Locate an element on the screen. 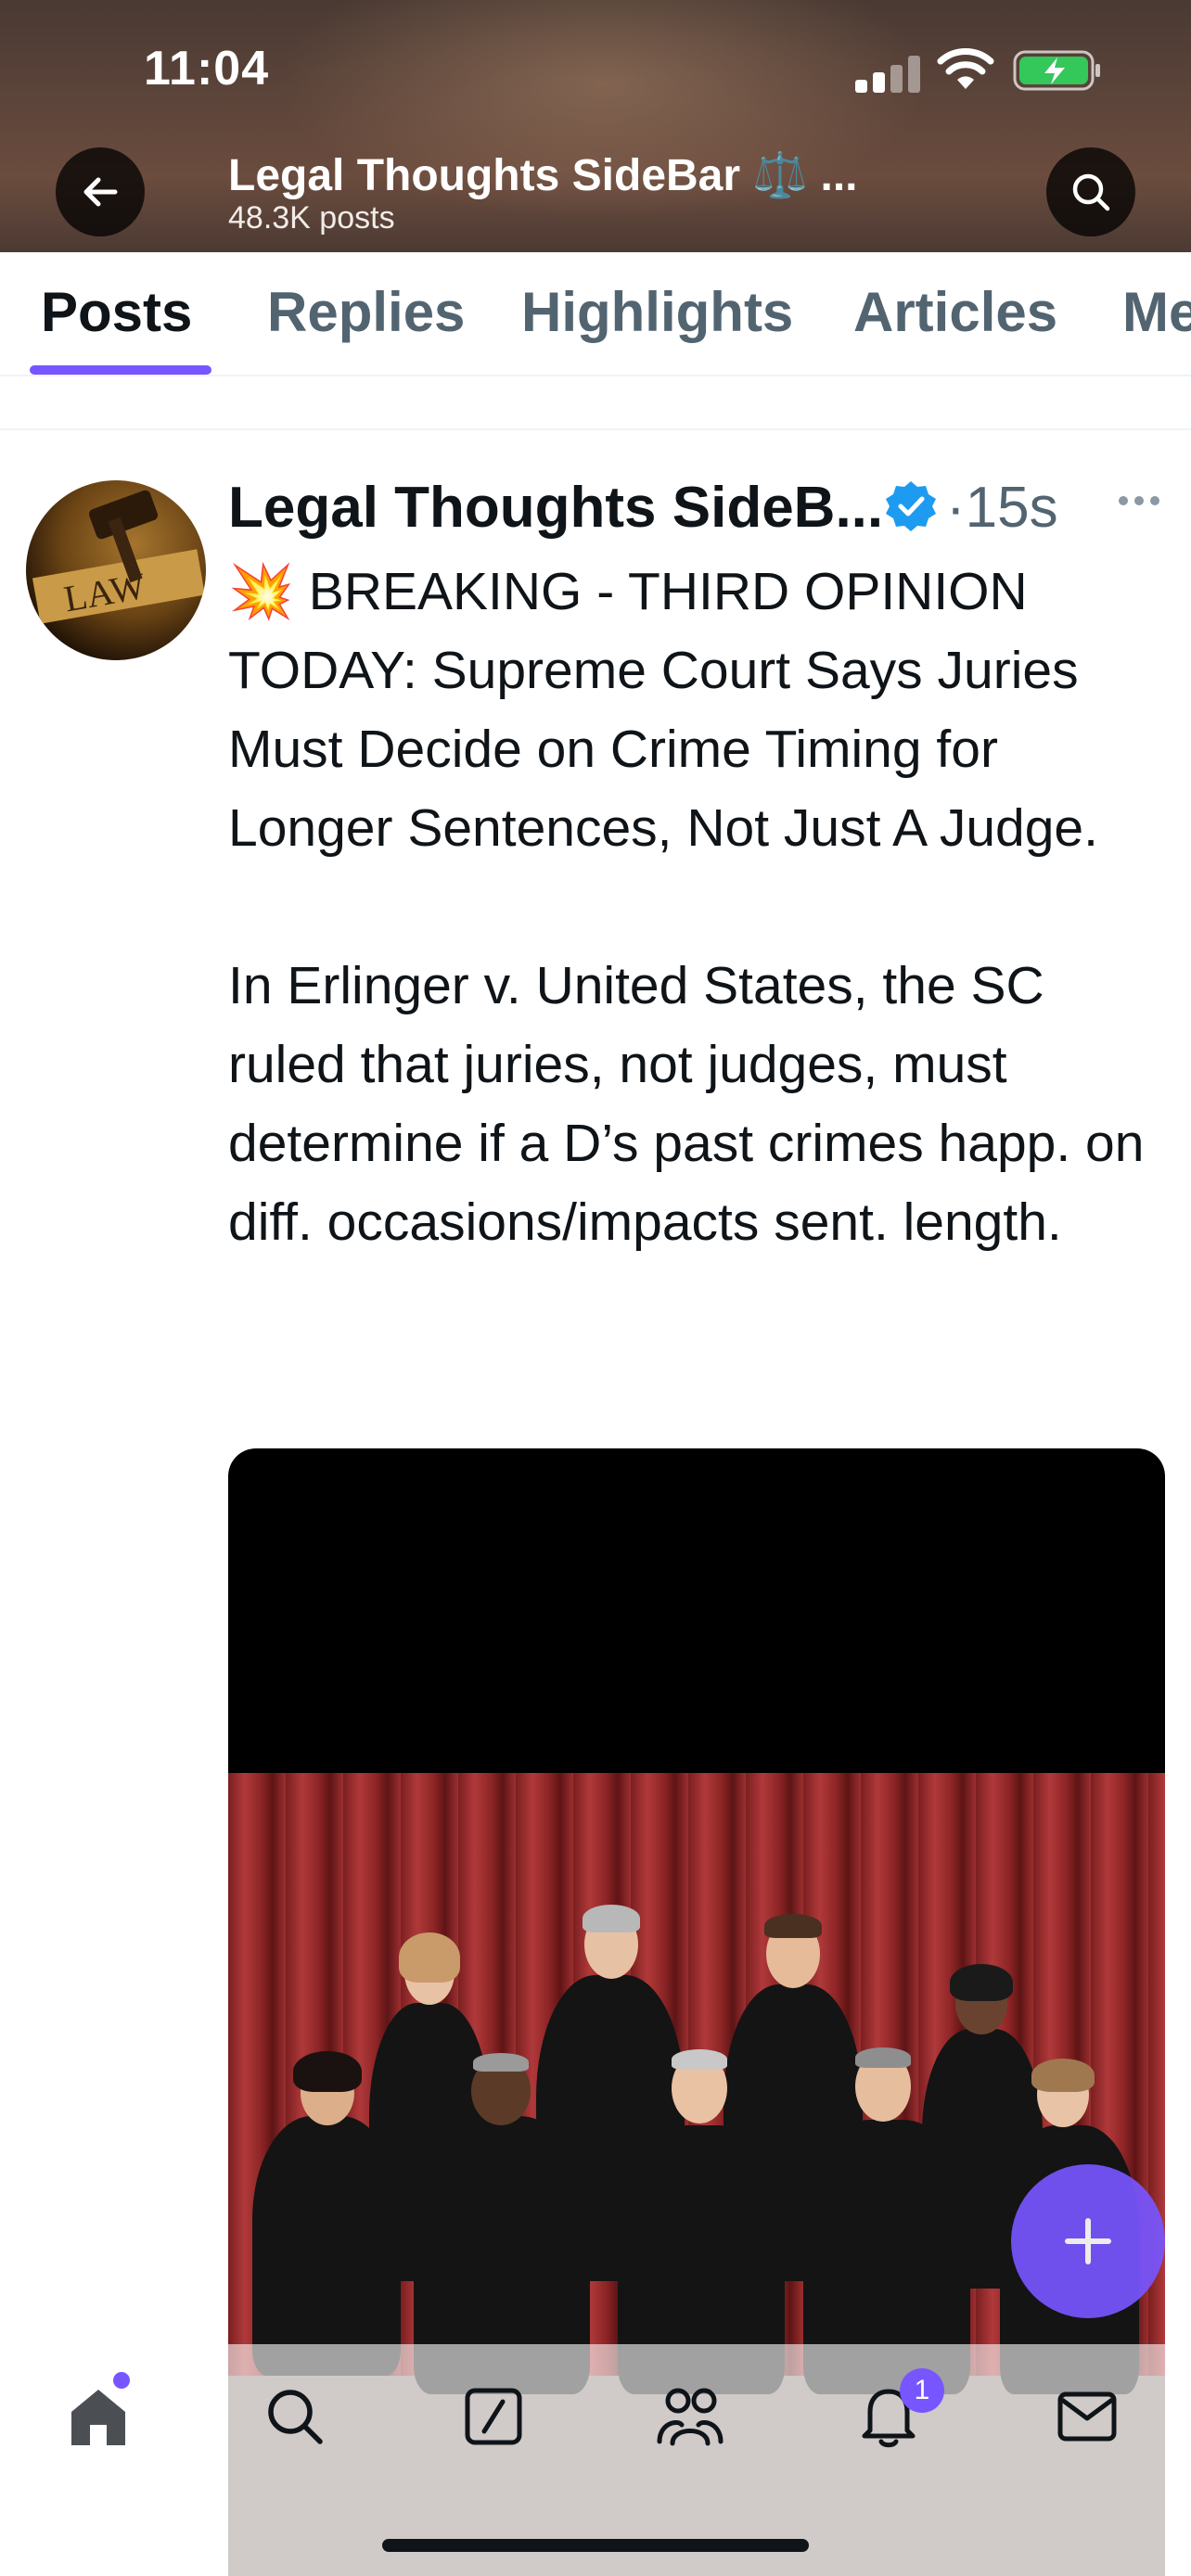  nav-messages is located at coordinates (1087, 2417).